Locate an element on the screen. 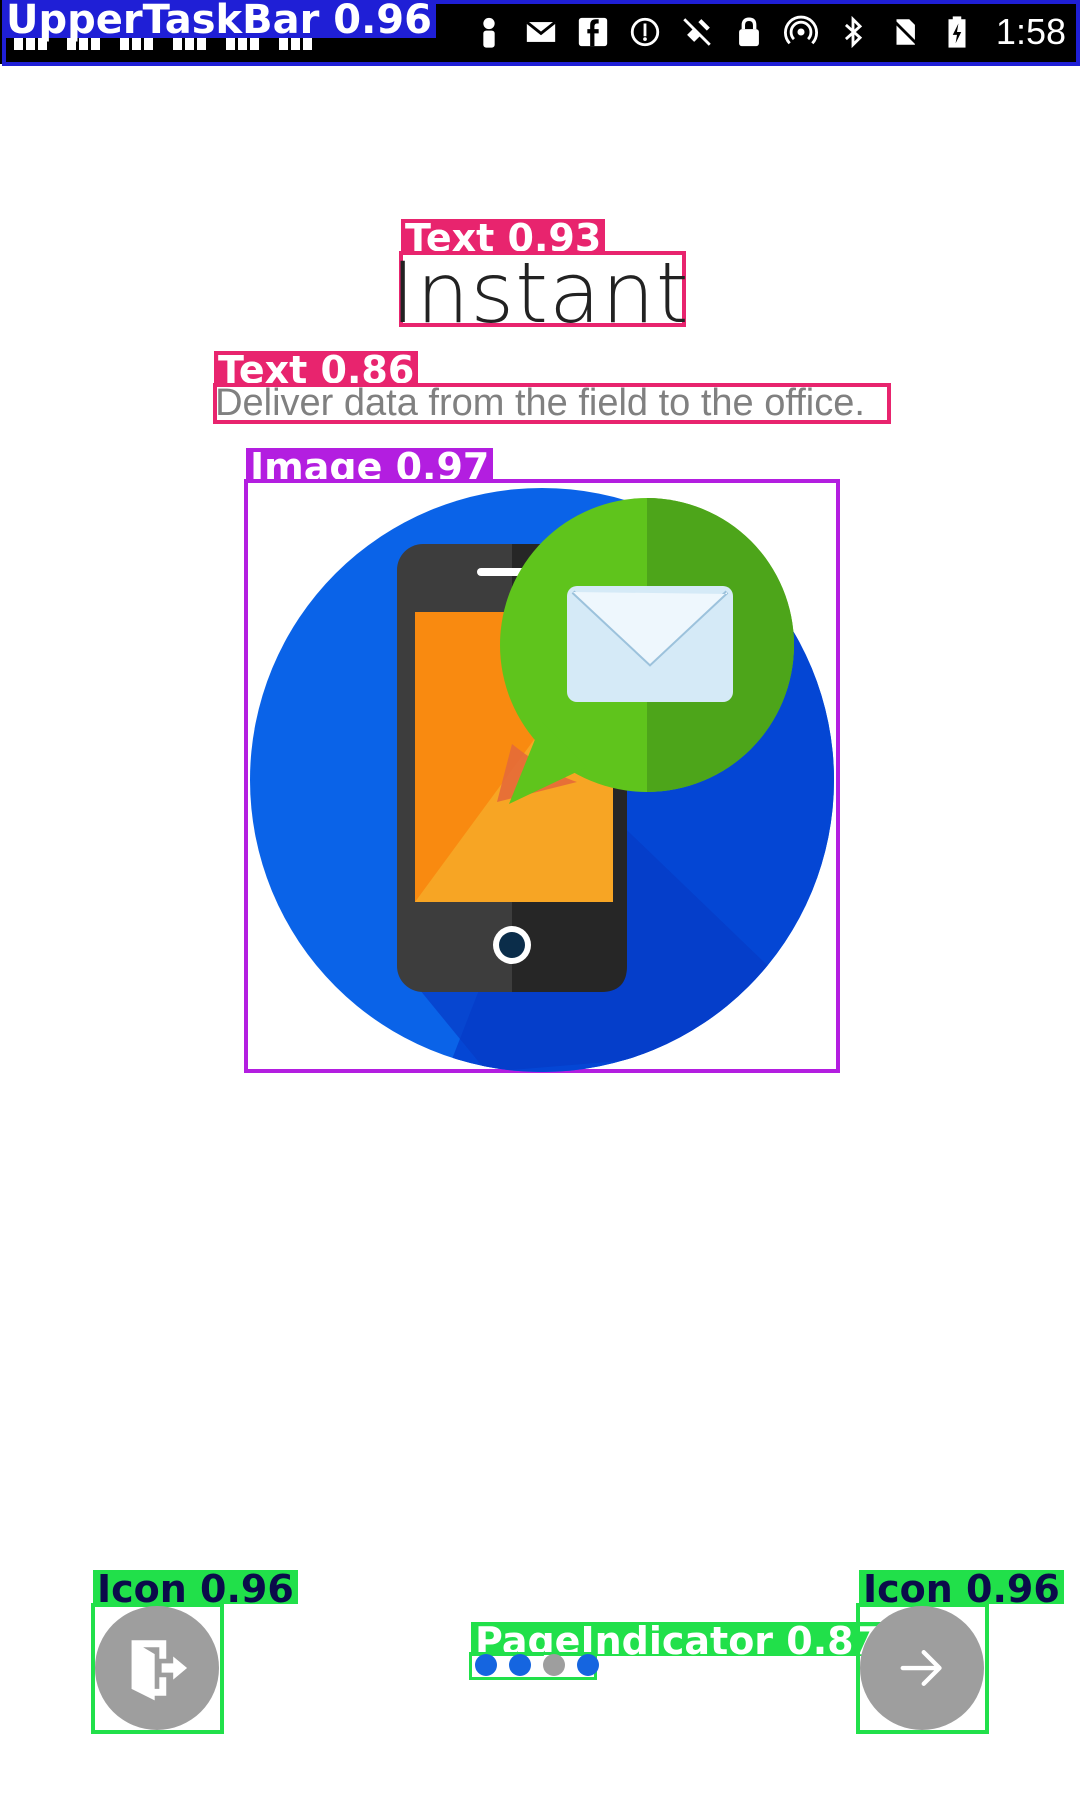  taskbar-detection-label: UpperTaskBar 0.96 is located at coordinates (219, 20).